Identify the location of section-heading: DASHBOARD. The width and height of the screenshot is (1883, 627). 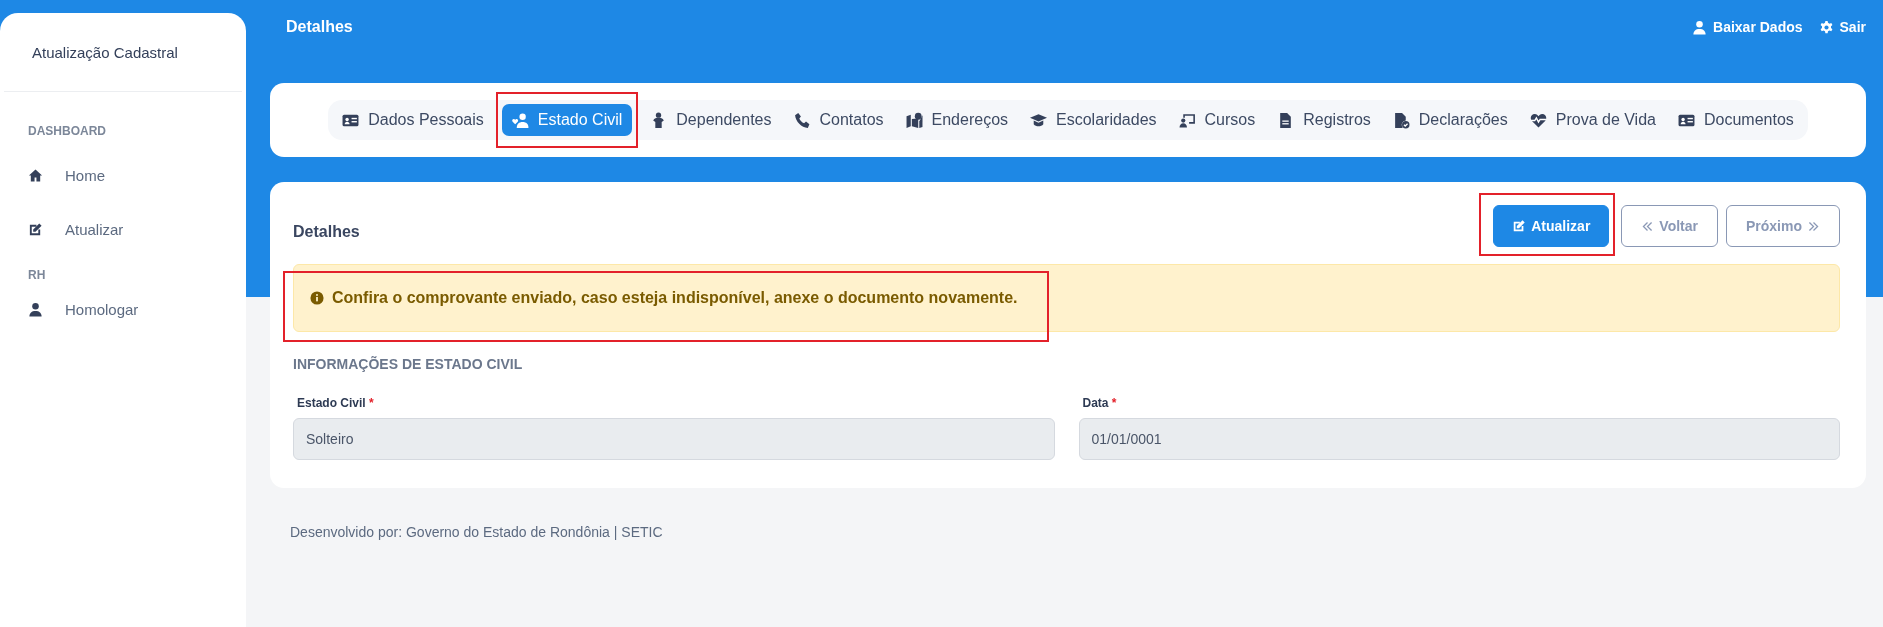
(67, 130).